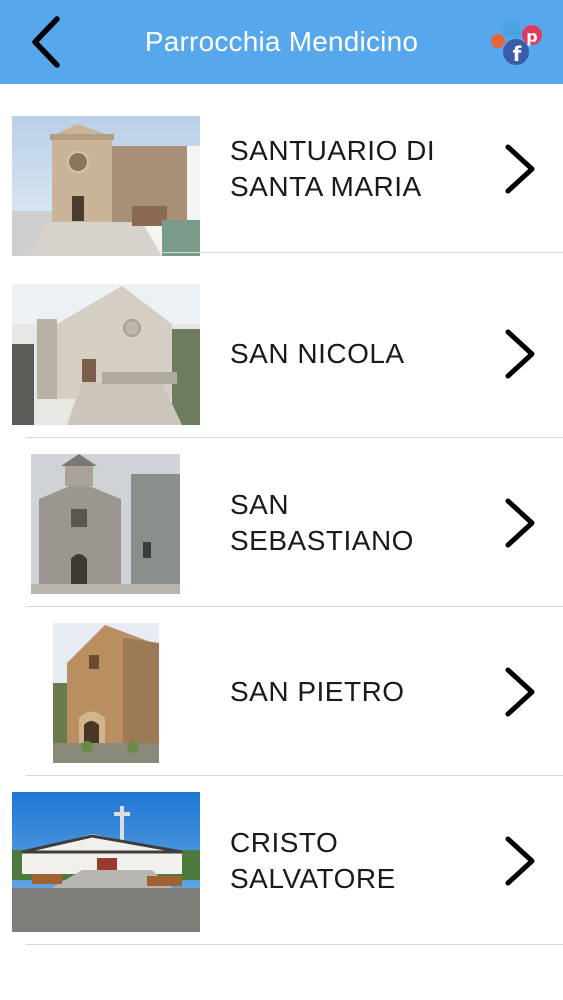  Describe the element at coordinates (531, 36) in the screenshot. I see `svg-text: p` at that location.